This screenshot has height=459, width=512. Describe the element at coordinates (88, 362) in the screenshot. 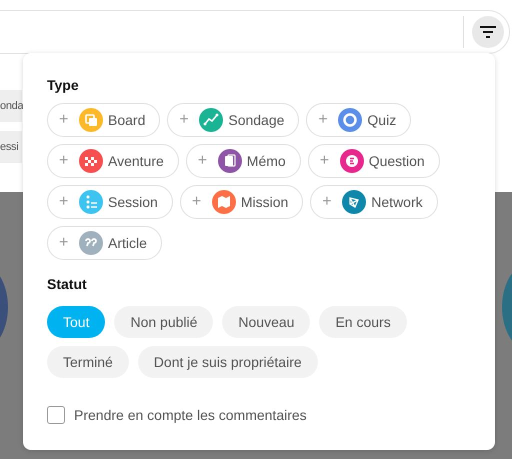

I see `status-chip: Terminé` at that location.